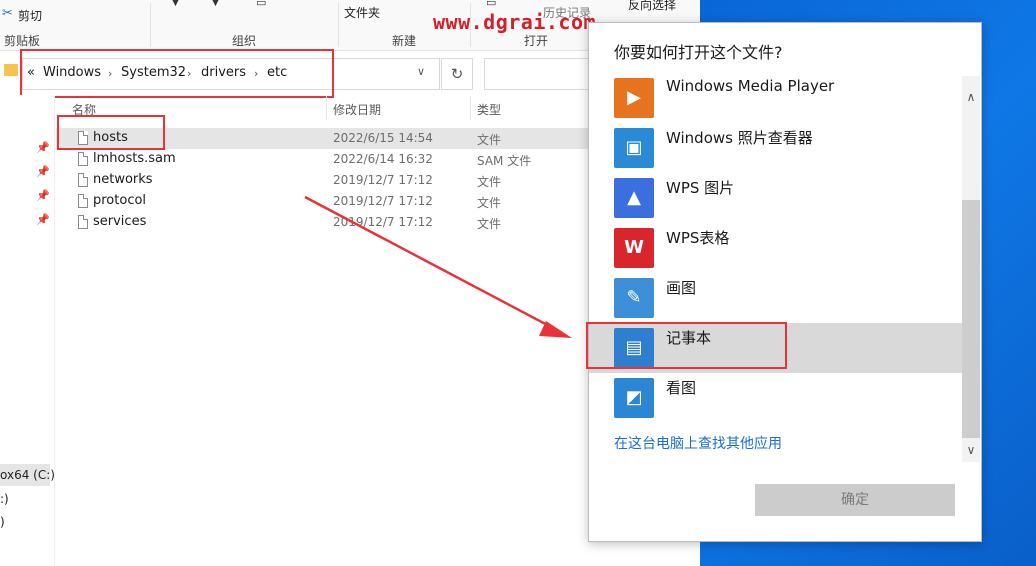 This screenshot has height=566, width=1036. I want to click on arrow-line, so click(429, 262).